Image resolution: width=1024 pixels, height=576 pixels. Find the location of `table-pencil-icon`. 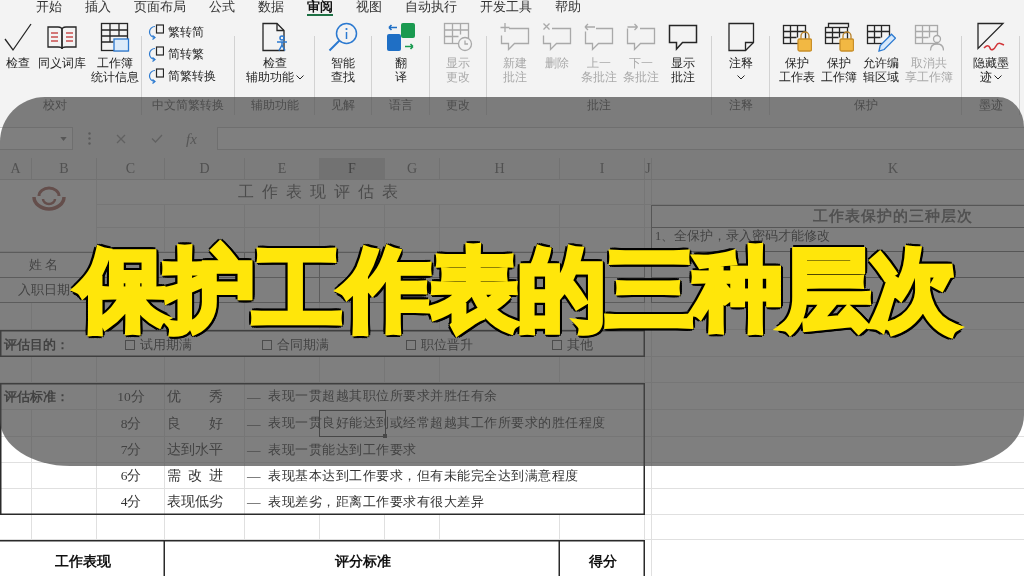

table-pencil-icon is located at coordinates (880, 37).